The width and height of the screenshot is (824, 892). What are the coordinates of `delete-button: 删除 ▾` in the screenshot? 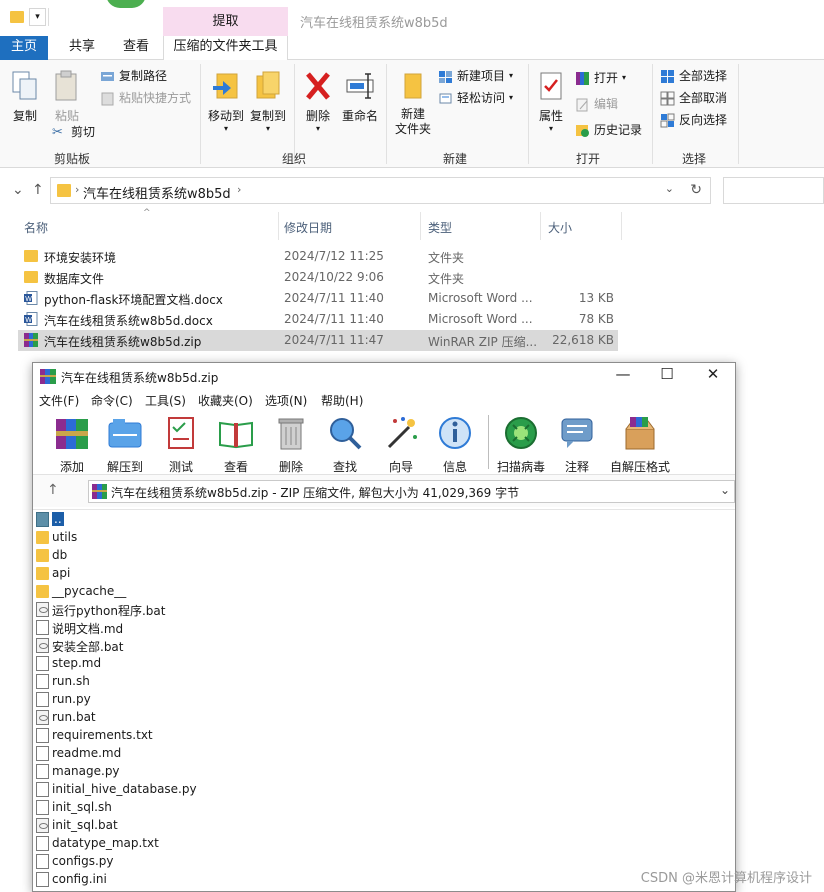 It's located at (318, 101).